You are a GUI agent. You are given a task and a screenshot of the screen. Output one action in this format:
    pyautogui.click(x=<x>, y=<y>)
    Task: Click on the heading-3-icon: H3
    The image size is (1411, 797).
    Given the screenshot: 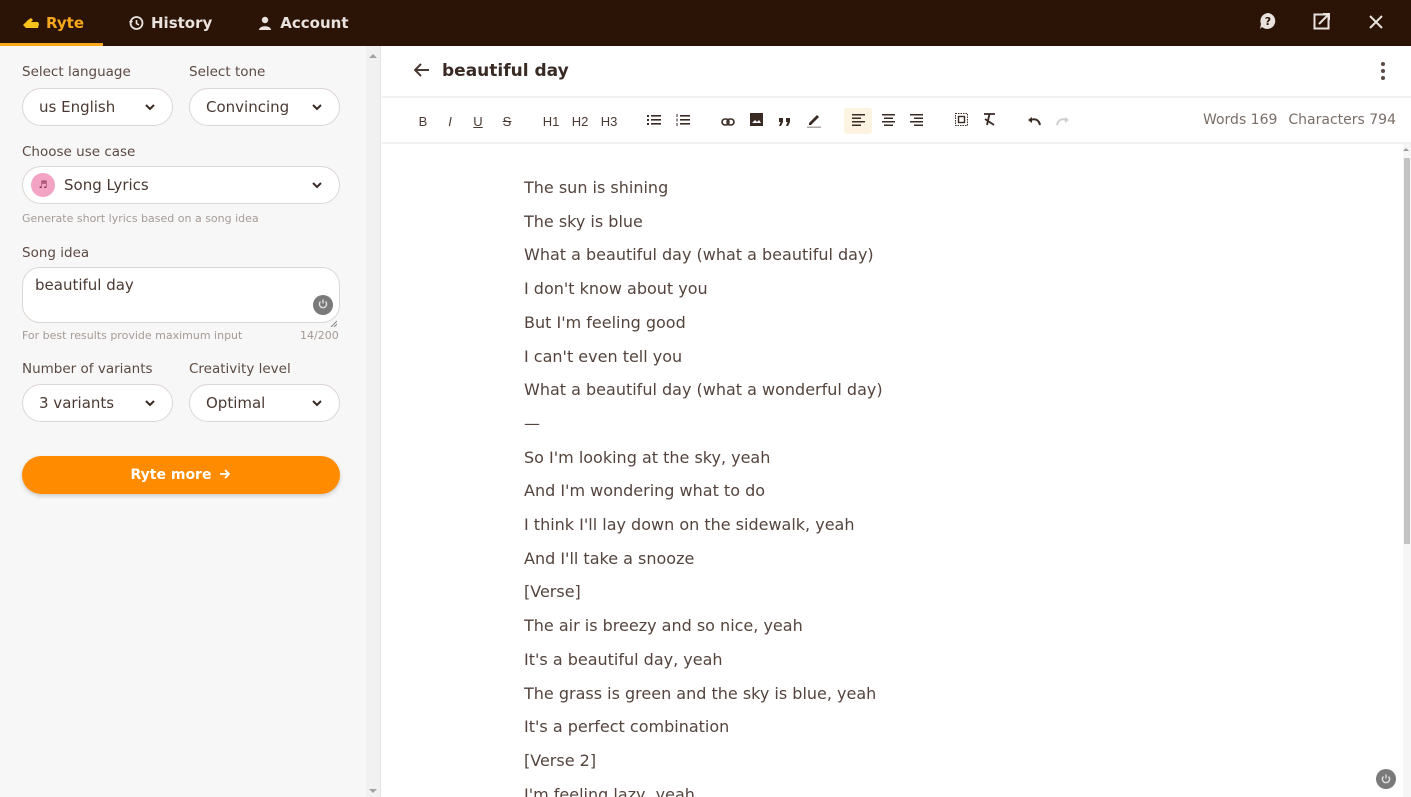 What is the action you would take?
    pyautogui.click(x=609, y=121)
    